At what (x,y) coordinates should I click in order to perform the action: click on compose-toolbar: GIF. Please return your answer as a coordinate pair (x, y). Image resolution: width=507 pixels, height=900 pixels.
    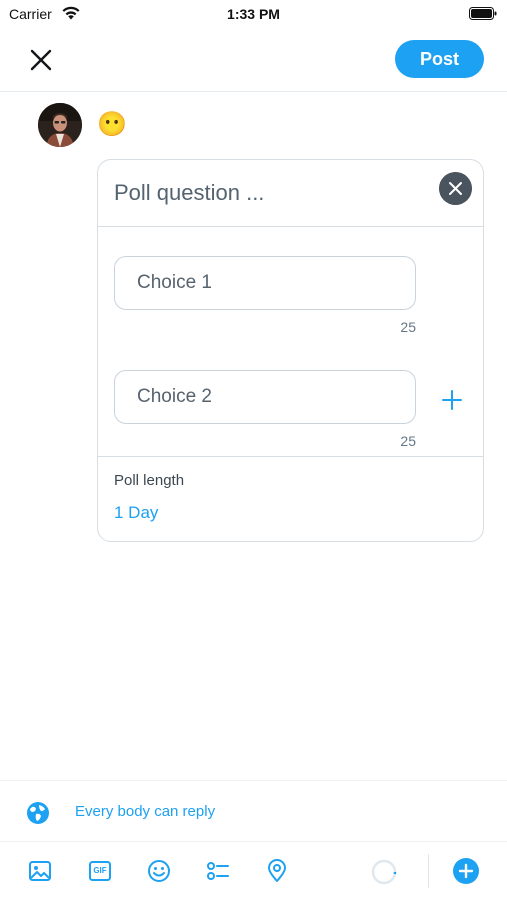
    Looking at the image, I should click on (253, 871).